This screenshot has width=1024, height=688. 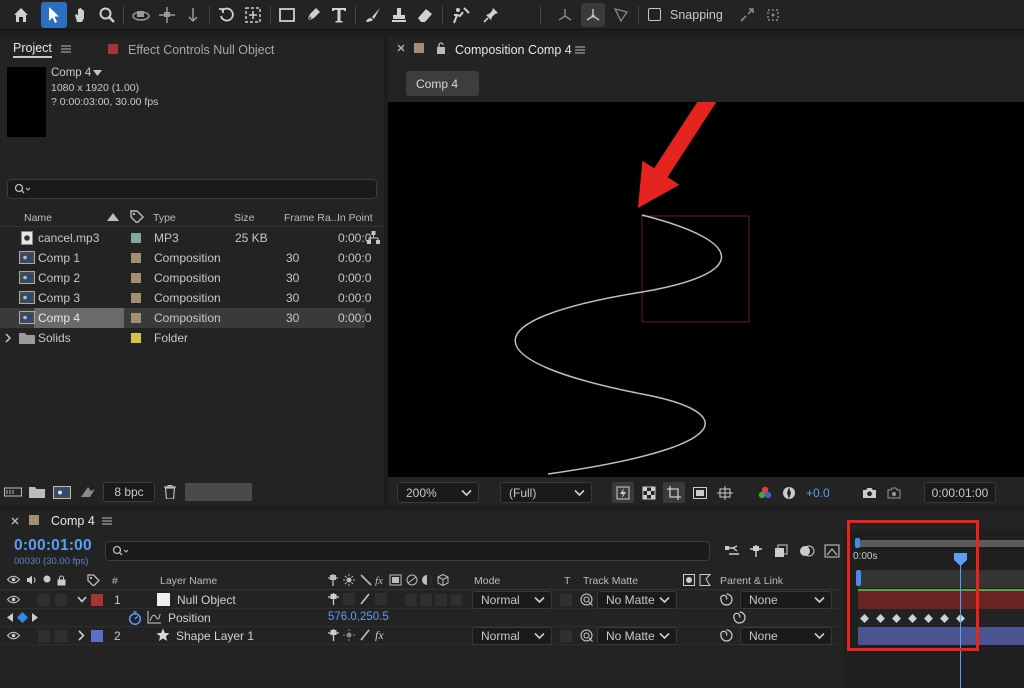 What do you see at coordinates (185, 318) in the screenshot?
I see `project-item-comp-4: Comp 4 Composition 30 0:00:0` at bounding box center [185, 318].